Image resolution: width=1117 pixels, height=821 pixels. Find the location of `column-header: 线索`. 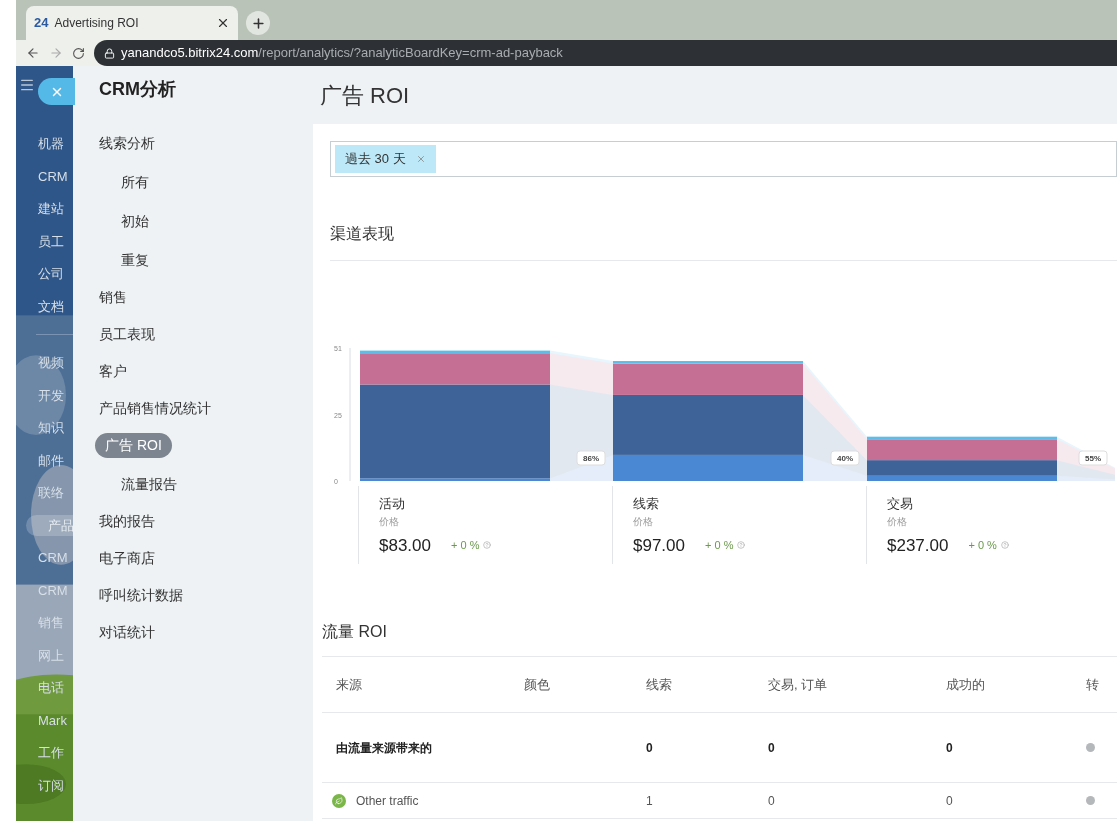

column-header: 线索 is located at coordinates (659, 684).